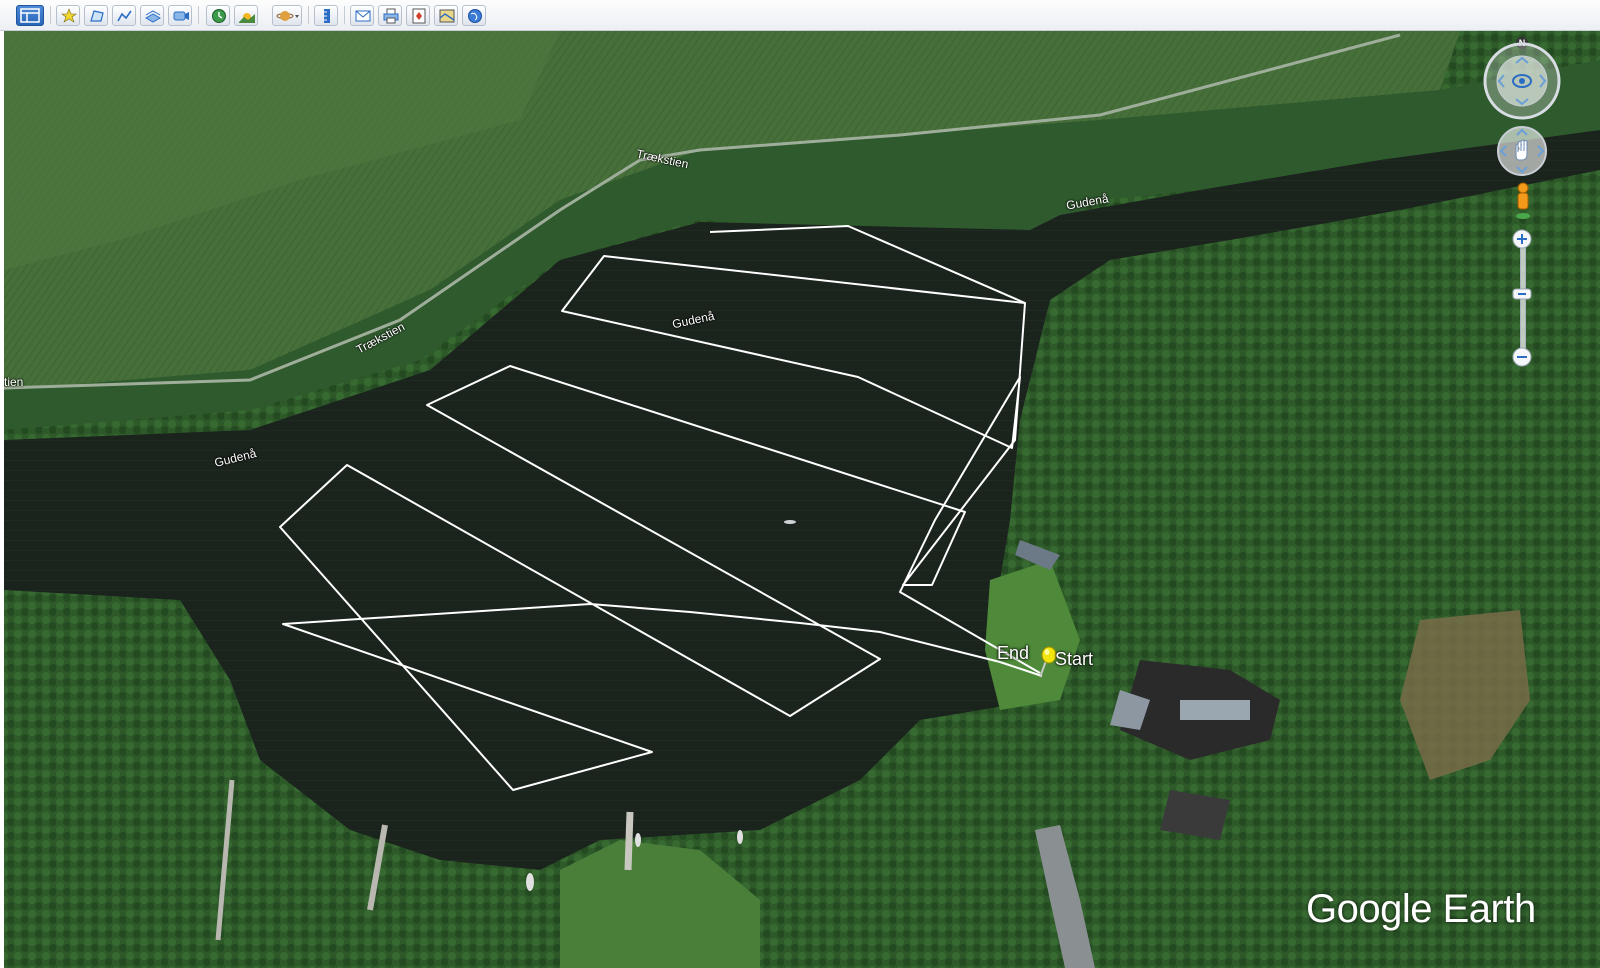 The width and height of the screenshot is (1600, 968). Describe the element at coordinates (800, 15) in the screenshot. I see `toolbar` at that location.